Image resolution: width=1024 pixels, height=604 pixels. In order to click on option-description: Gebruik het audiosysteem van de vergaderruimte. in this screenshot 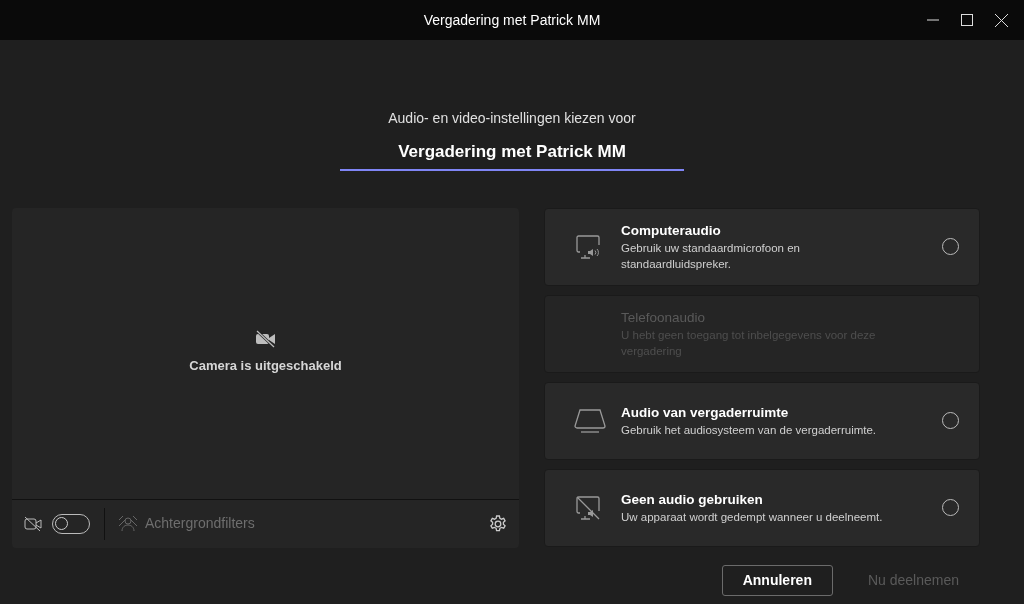, I will do `click(749, 430)`.